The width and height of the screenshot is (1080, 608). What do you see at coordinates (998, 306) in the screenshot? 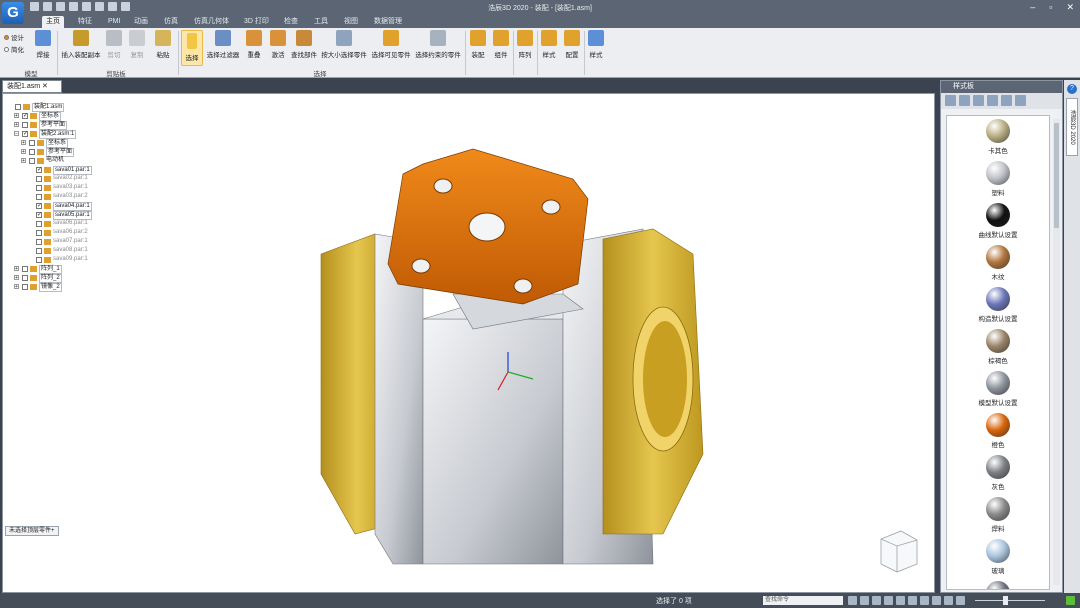
I see `material-item: 构造默认设置` at bounding box center [998, 306].